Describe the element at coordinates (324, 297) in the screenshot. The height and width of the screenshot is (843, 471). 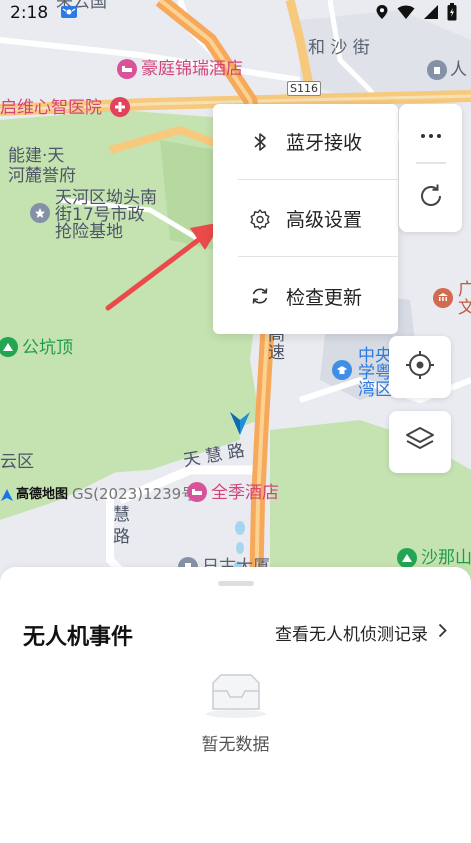
I see `menu-item-label: 检查更新` at that location.